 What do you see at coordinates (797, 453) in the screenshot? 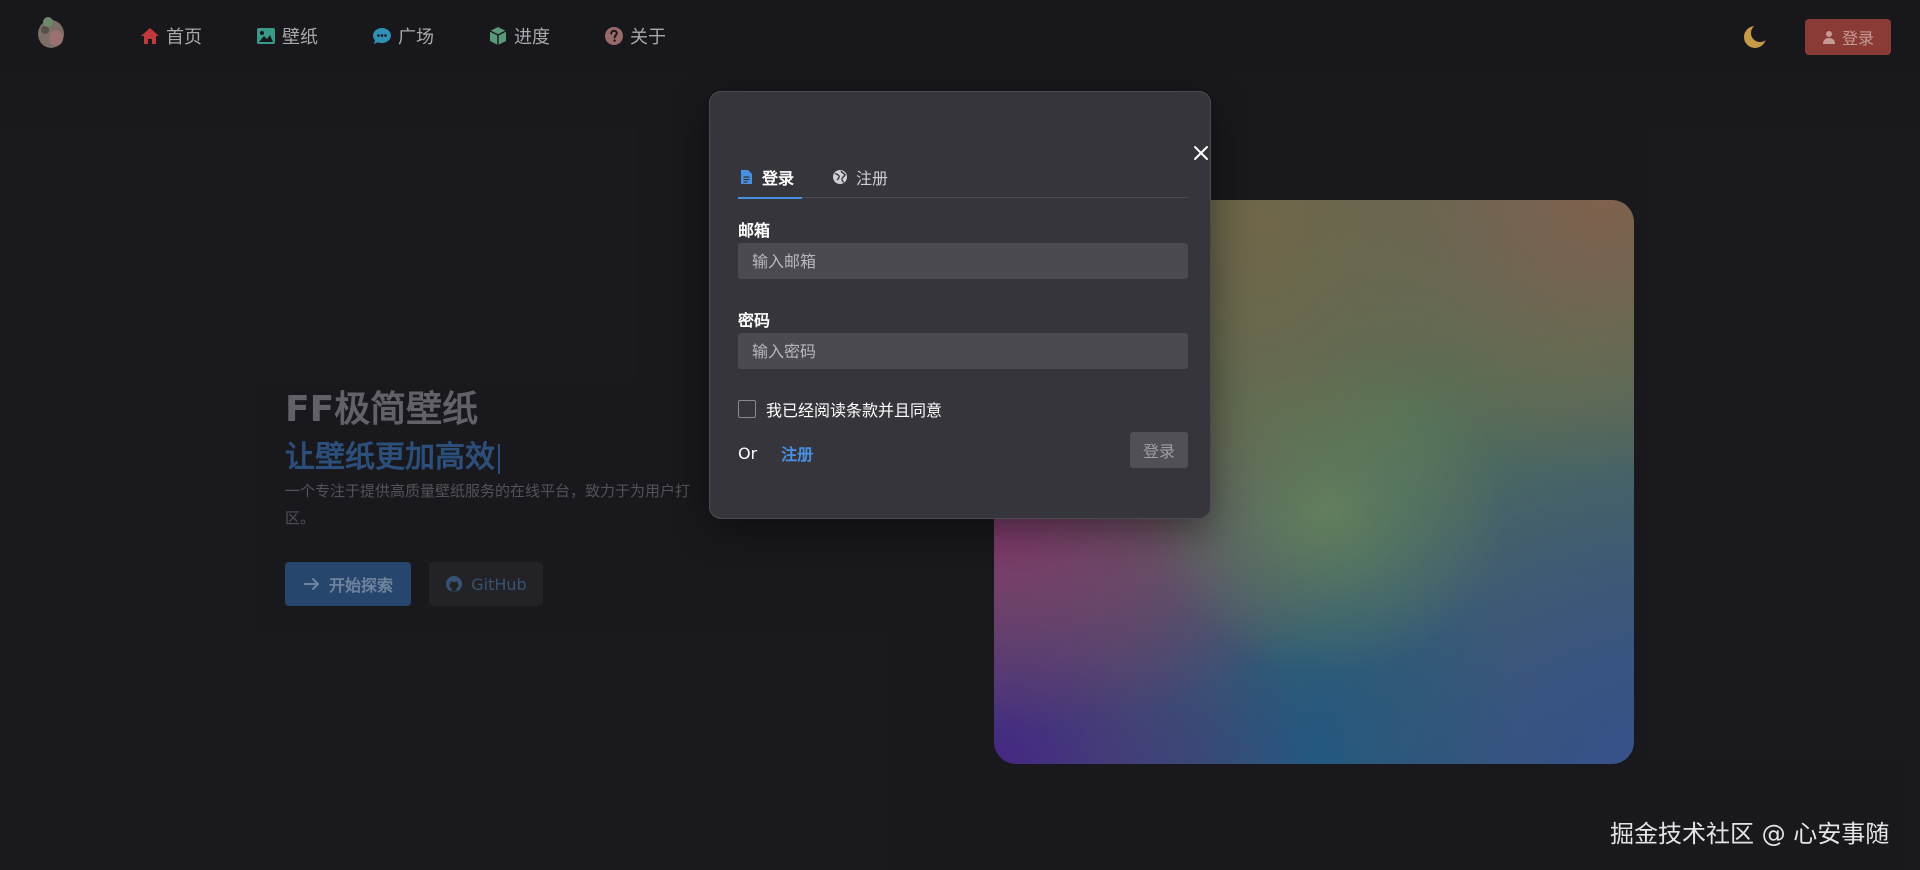
I see `register-link: 注册` at bounding box center [797, 453].